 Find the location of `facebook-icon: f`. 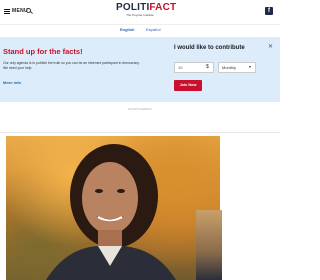

facebook-icon: f is located at coordinates (269, 11).